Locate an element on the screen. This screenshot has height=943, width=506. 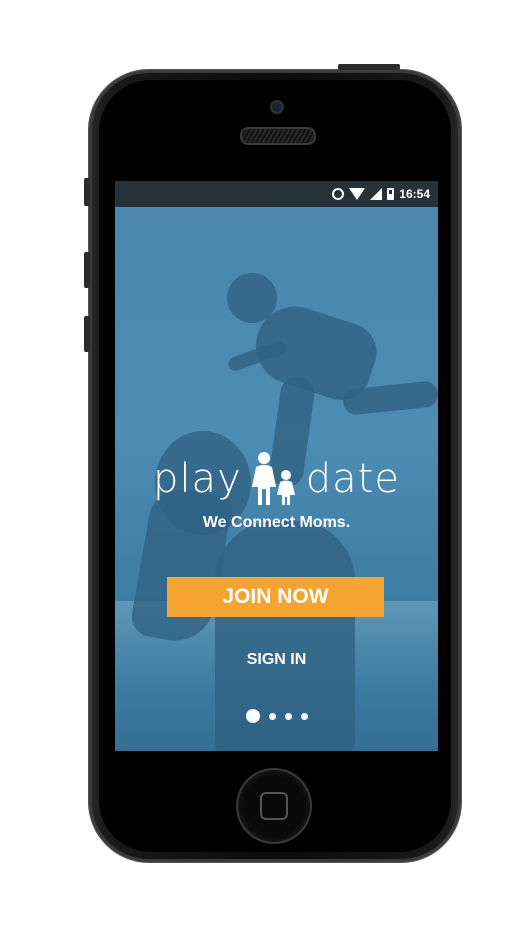
mother-child-icon is located at coordinates (273, 478).